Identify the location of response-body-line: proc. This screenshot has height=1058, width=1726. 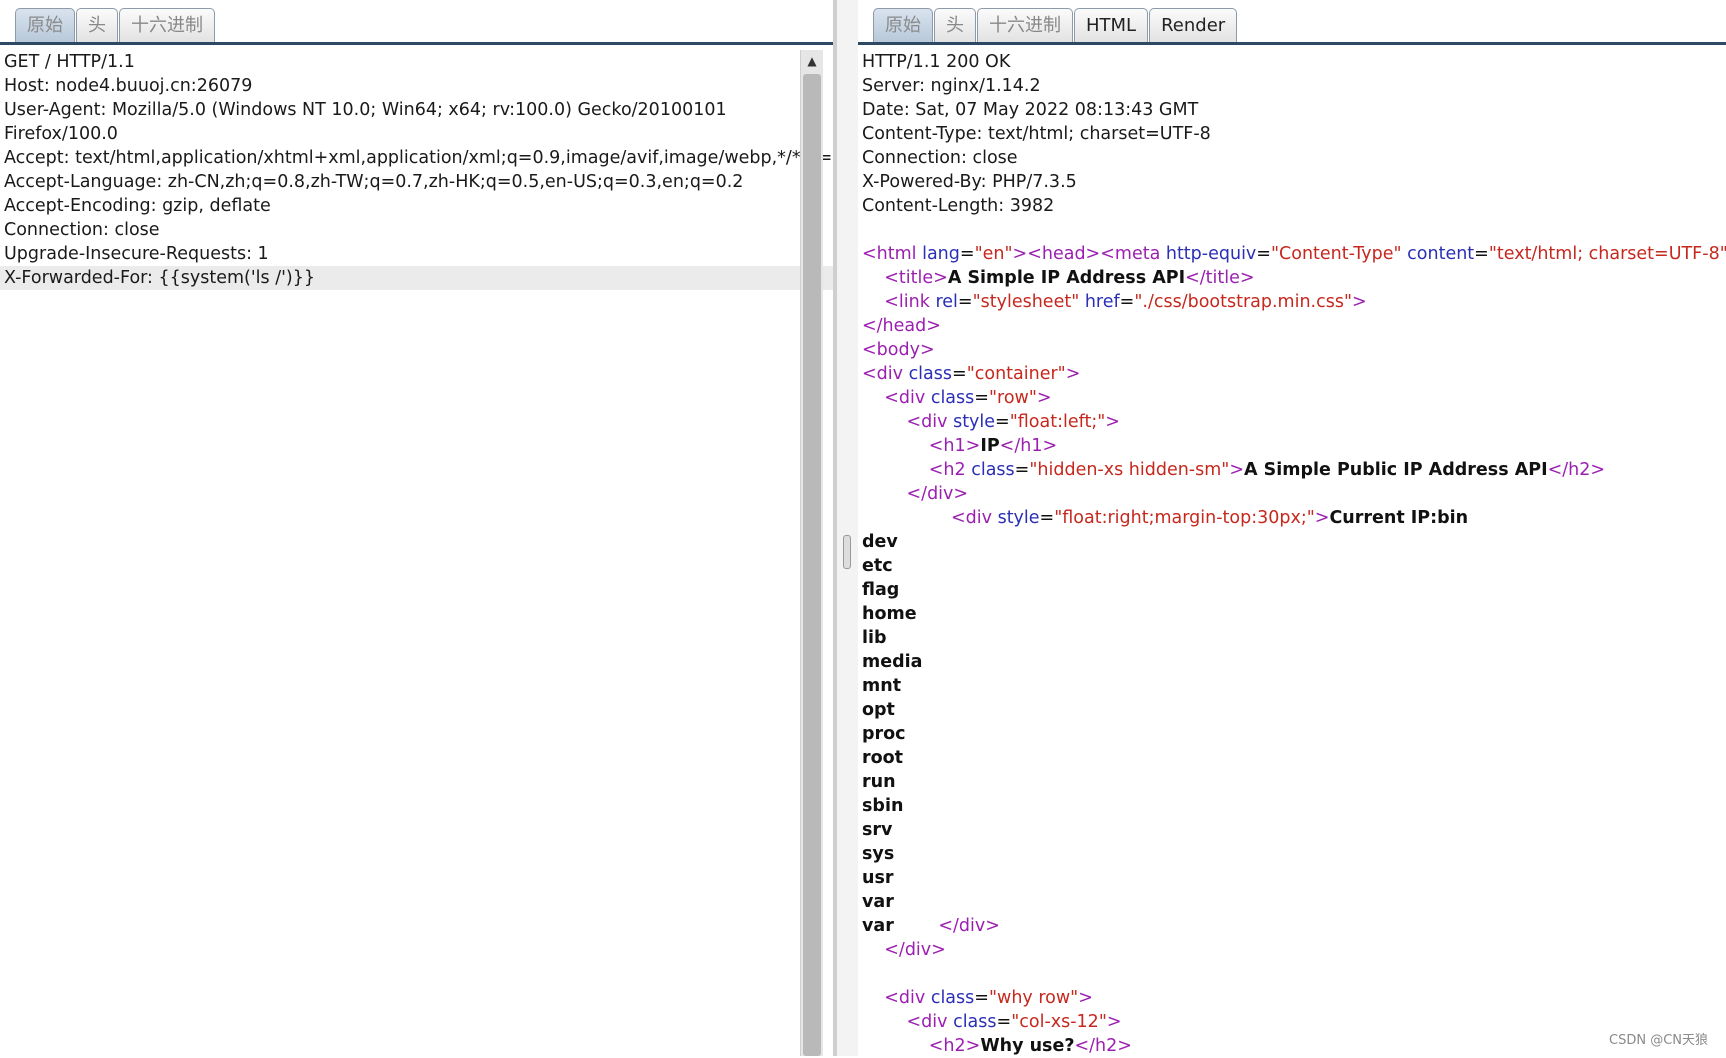
(1292, 734).